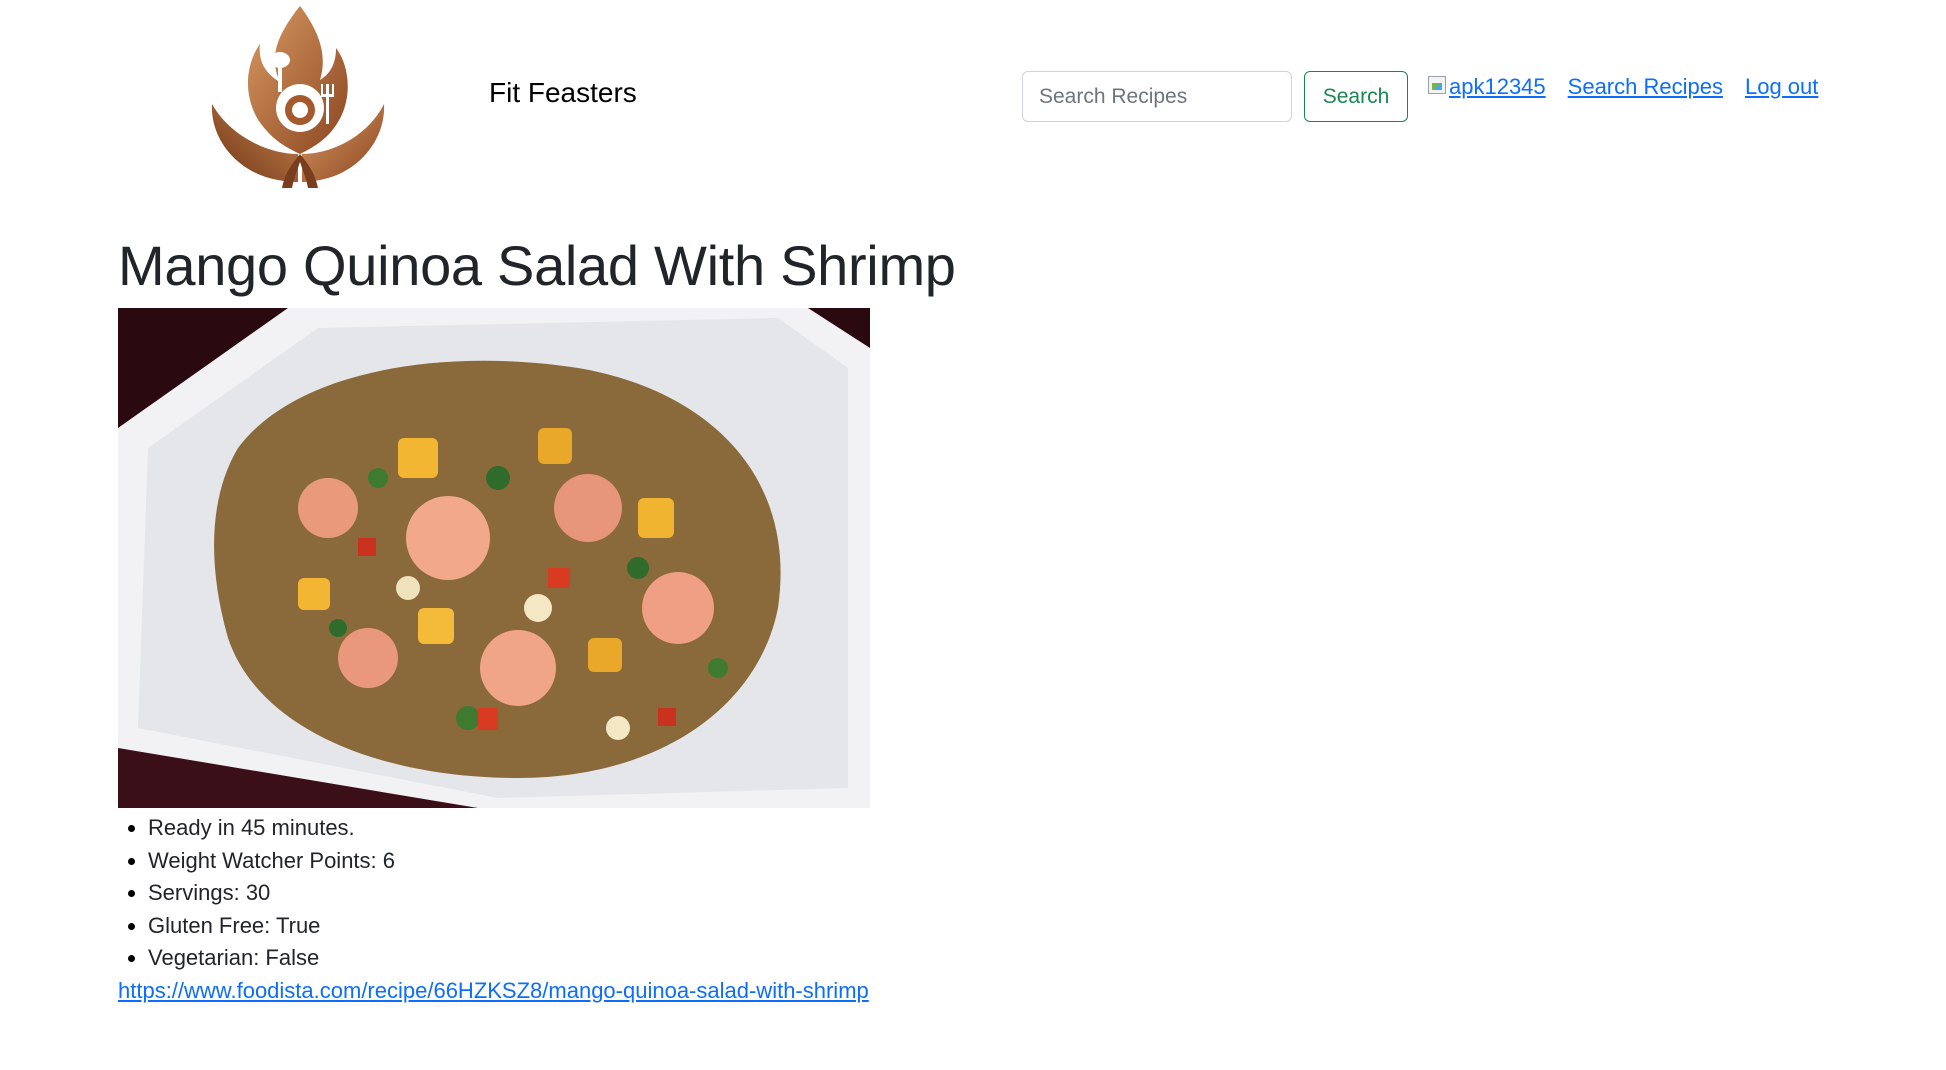  What do you see at coordinates (683, 861) in the screenshot?
I see `detail-ww-points: Weight Watcher Points: 6` at bounding box center [683, 861].